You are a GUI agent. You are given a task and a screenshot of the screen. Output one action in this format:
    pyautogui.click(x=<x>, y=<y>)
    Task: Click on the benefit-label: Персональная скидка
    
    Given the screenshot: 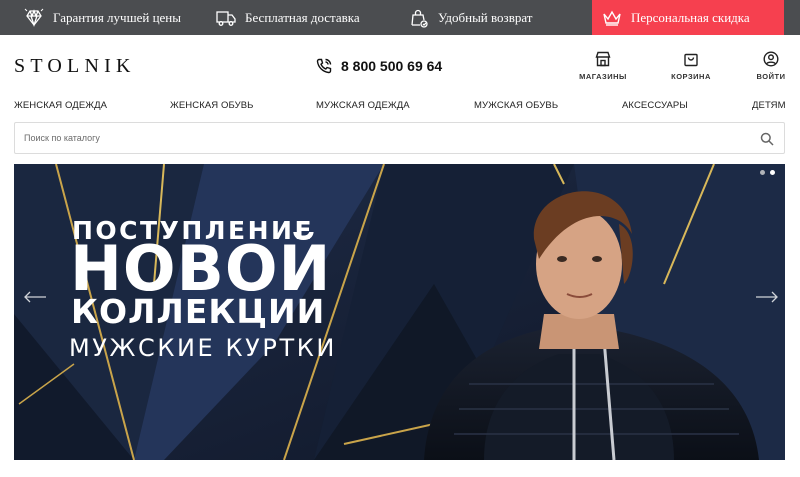 What is the action you would take?
    pyautogui.click(x=690, y=17)
    